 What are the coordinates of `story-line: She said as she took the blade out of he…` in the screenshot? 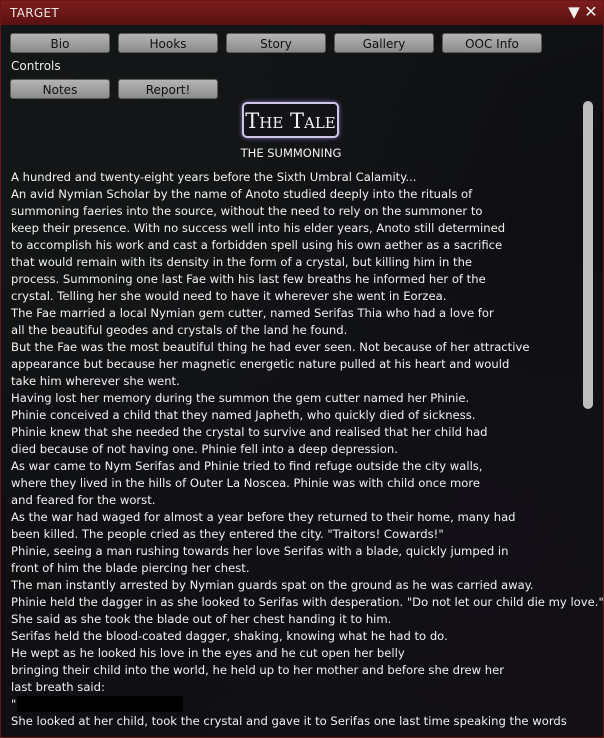 It's located at (201, 619).